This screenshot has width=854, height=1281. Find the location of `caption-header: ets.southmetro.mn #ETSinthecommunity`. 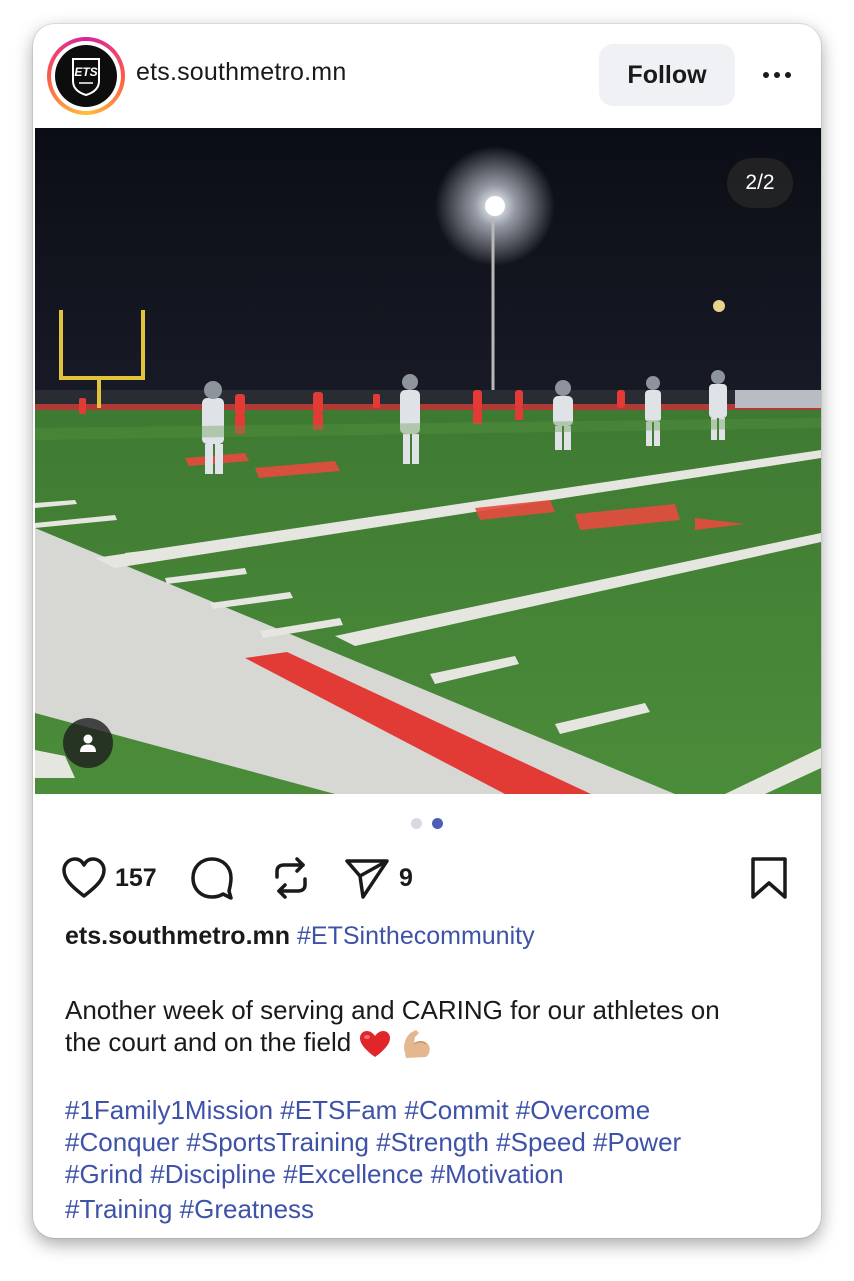

caption-header: ets.southmetro.mn #ETSinthecommunity is located at coordinates (300, 936).